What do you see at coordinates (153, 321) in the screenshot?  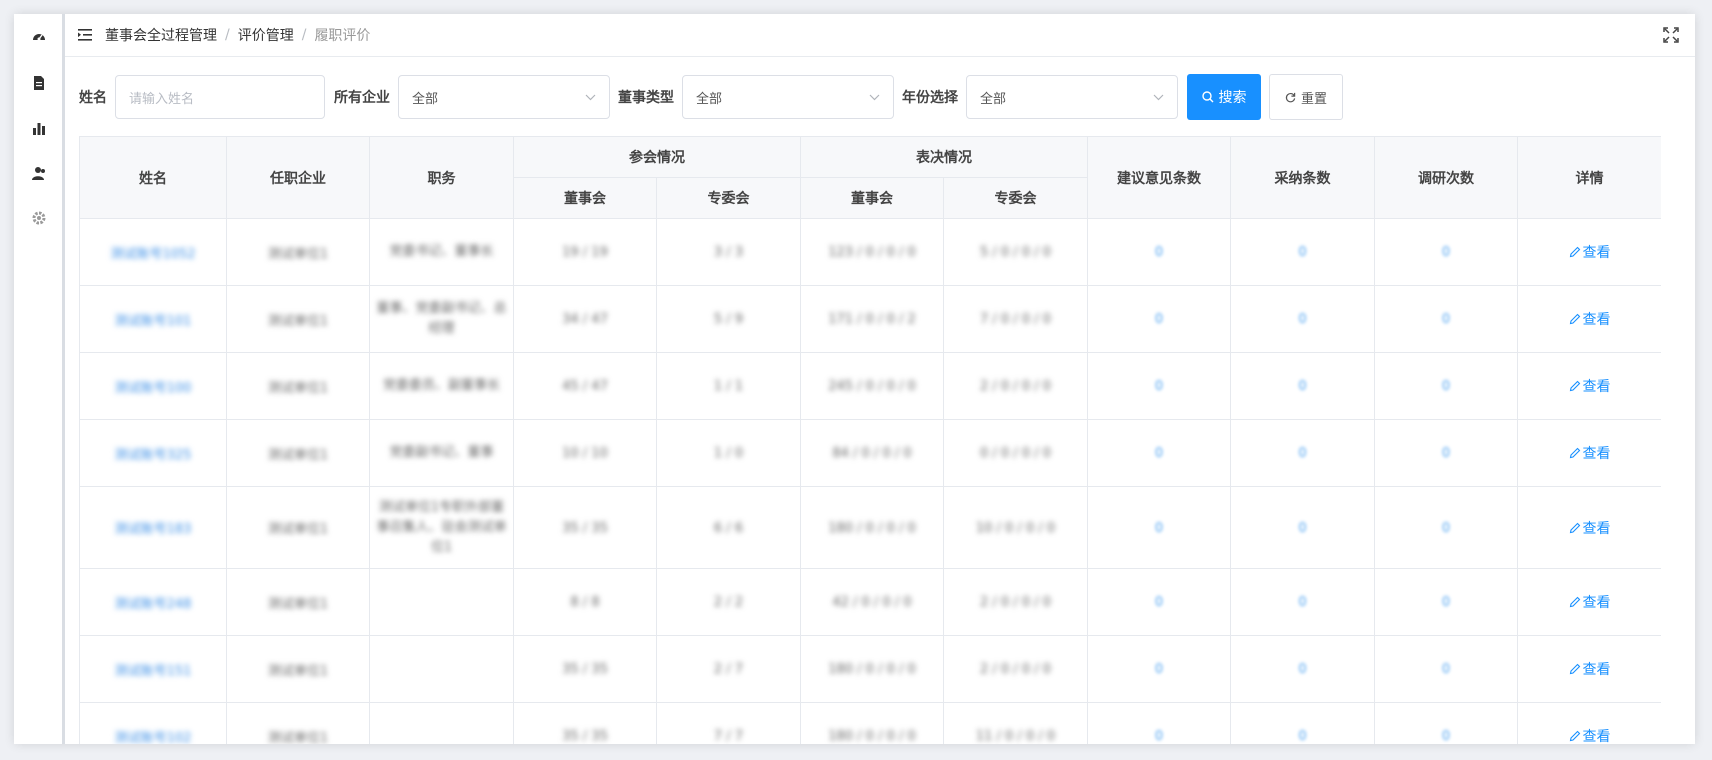 I see `name-cell-text: 测试账号101` at bounding box center [153, 321].